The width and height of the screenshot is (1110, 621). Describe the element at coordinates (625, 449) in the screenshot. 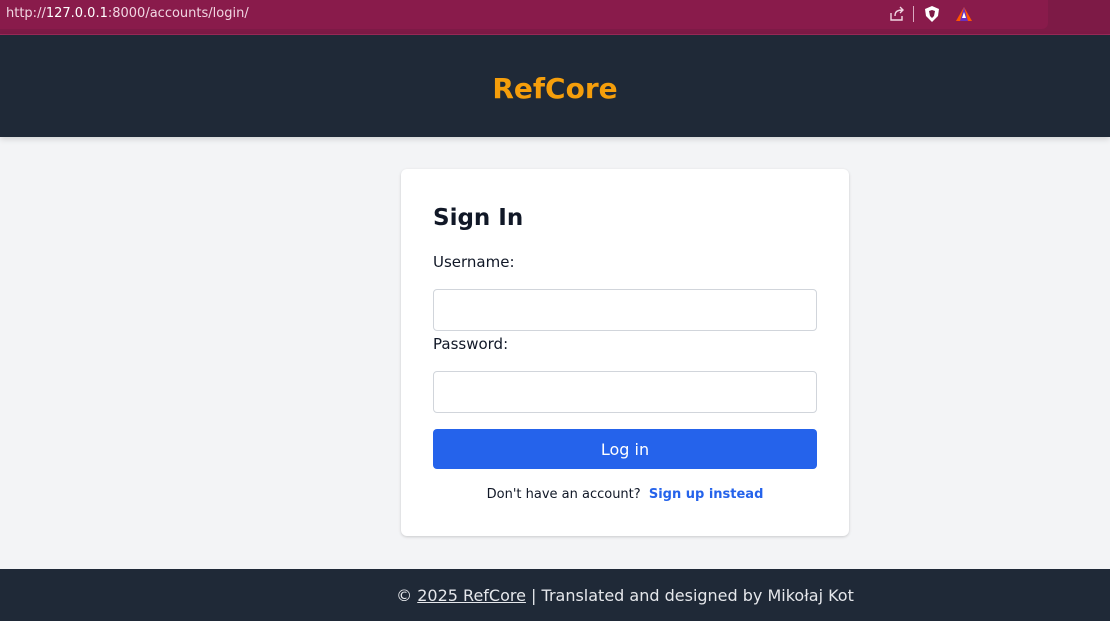

I see `login-button: Log in` at that location.